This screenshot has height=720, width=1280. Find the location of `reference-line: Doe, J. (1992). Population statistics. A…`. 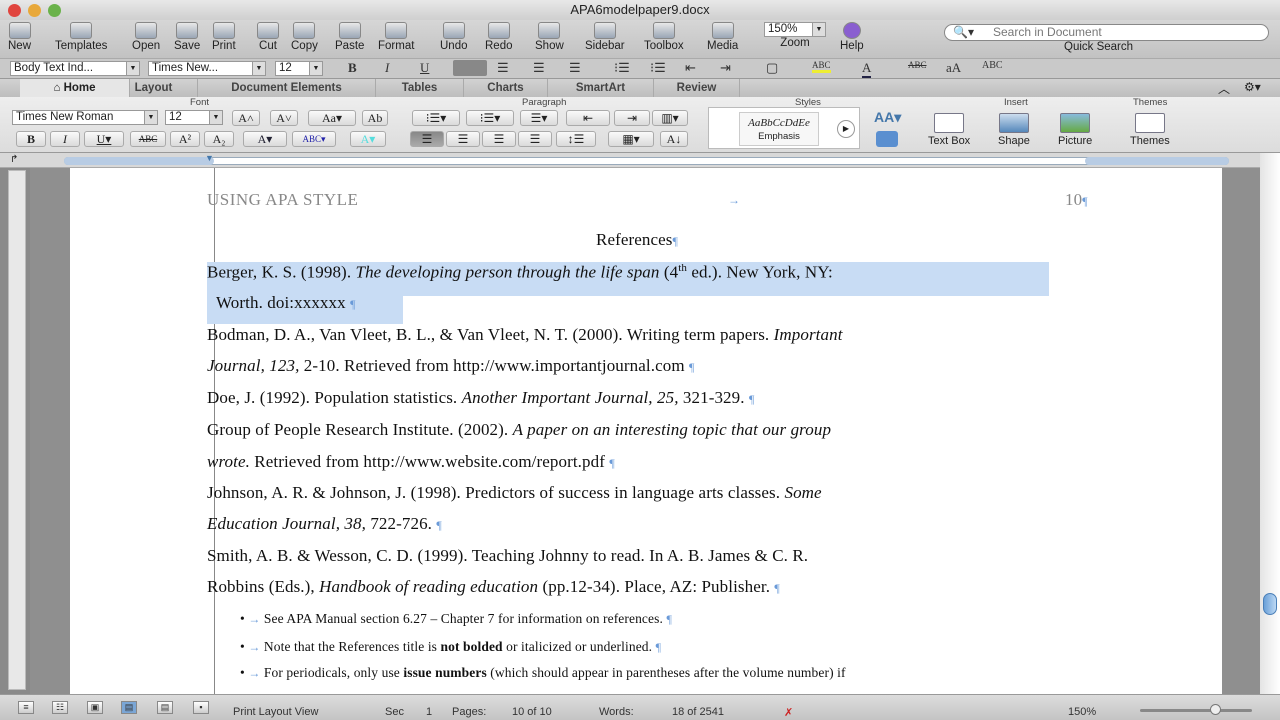

reference-line: Doe, J. (1992). Population statistics. A… is located at coordinates (481, 398).